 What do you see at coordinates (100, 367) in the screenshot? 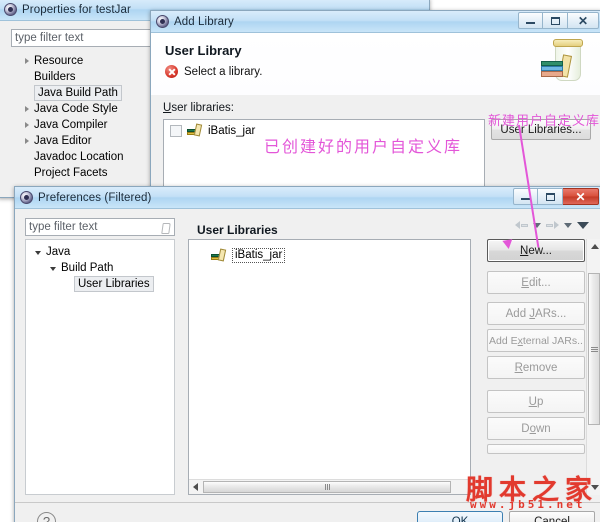
I see `preferences-tree-panel: Java Build Path User Libraries` at bounding box center [100, 367].